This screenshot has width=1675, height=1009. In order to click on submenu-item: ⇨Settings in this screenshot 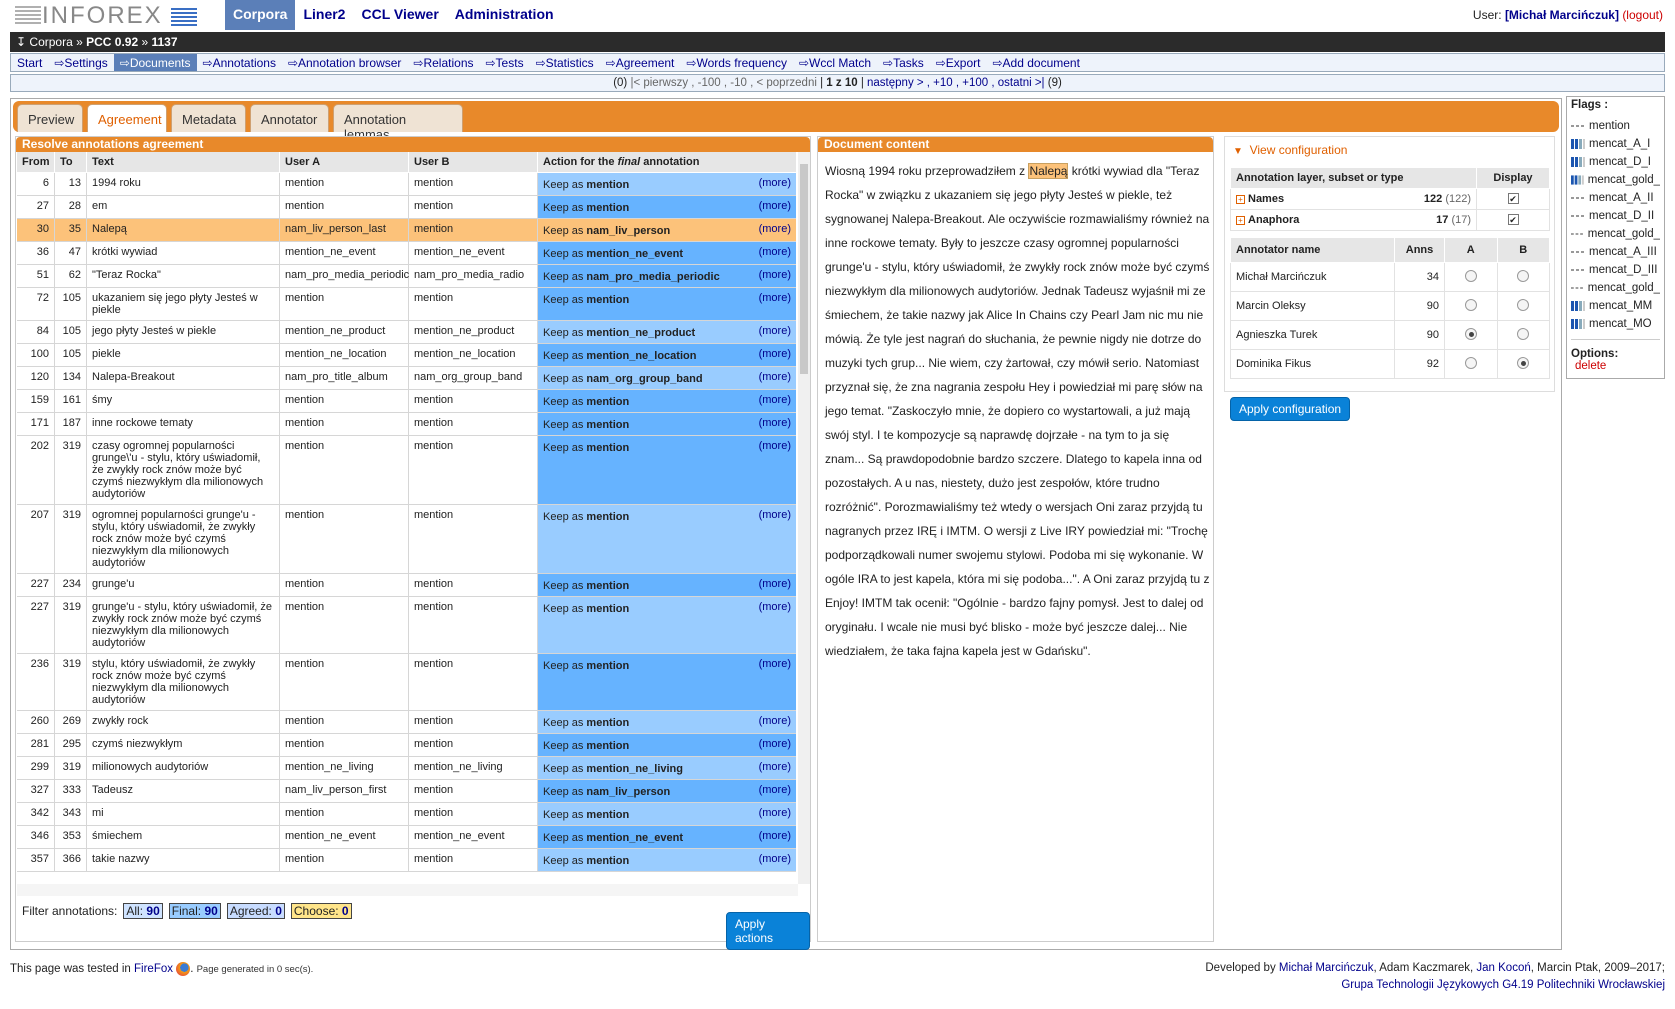, I will do `click(80, 62)`.